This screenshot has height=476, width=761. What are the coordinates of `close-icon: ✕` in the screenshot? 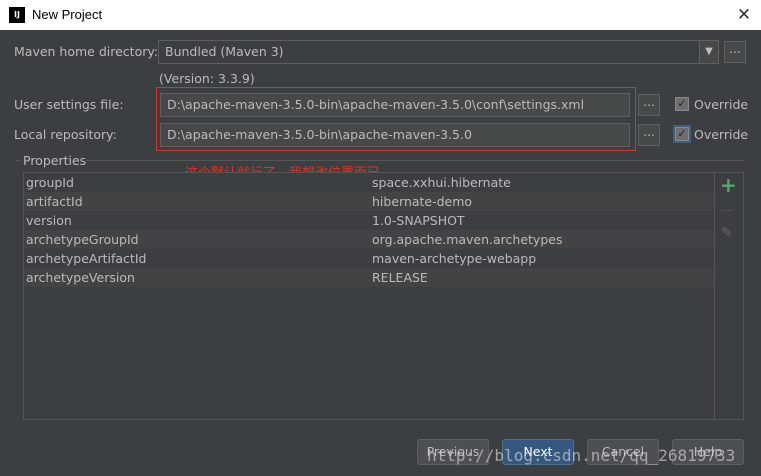 It's located at (744, 15).